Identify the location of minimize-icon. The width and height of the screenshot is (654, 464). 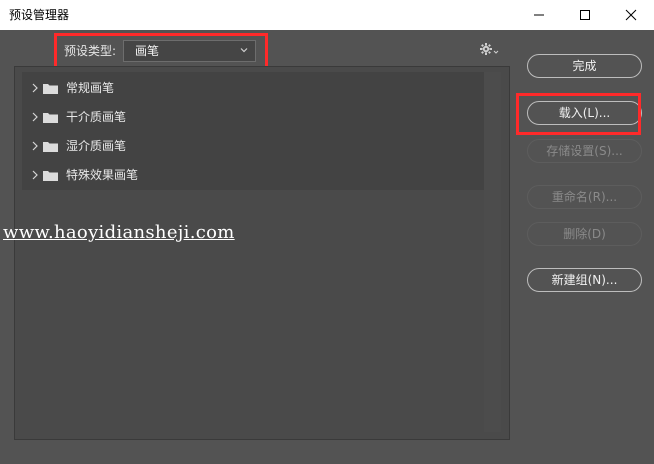
(539, 15).